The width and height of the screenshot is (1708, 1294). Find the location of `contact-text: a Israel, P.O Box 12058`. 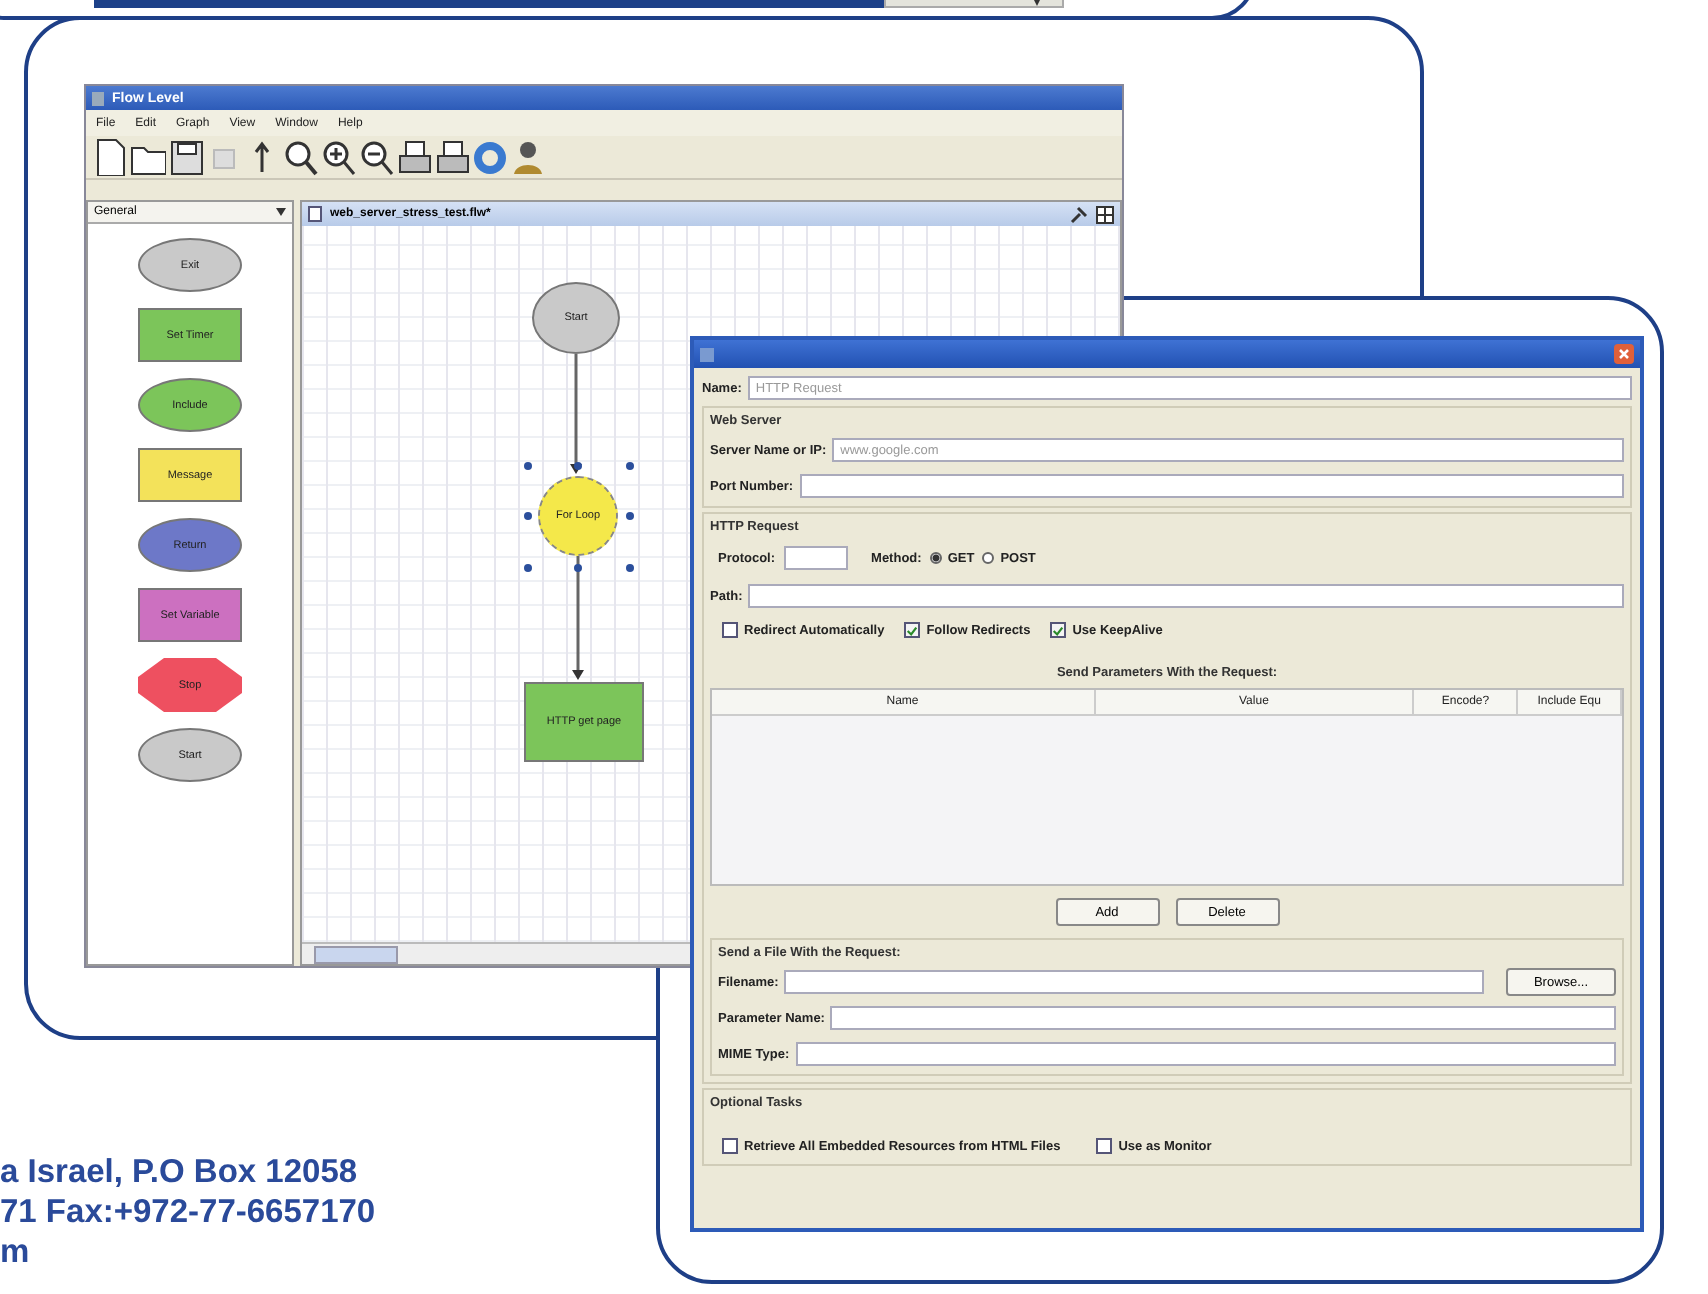

contact-text: a Israel, P.O Box 12058 is located at coordinates (180, 1173).